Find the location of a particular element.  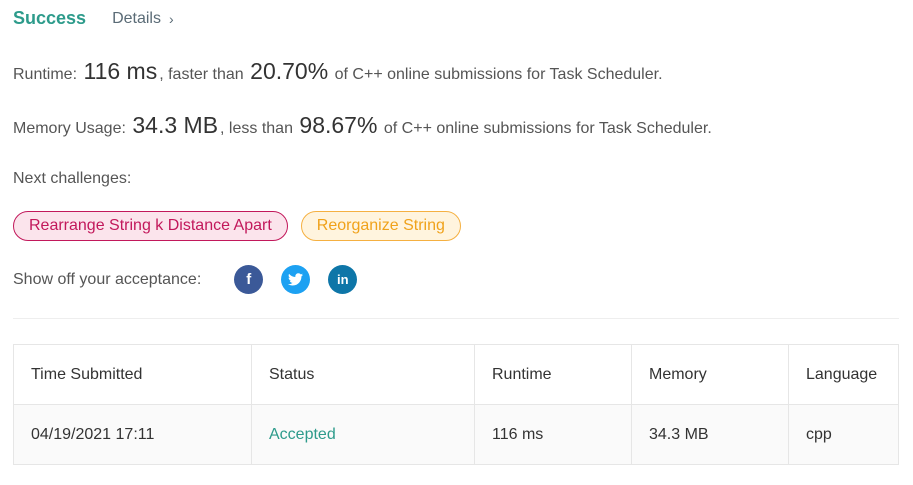

details-label: Details is located at coordinates (136, 18).